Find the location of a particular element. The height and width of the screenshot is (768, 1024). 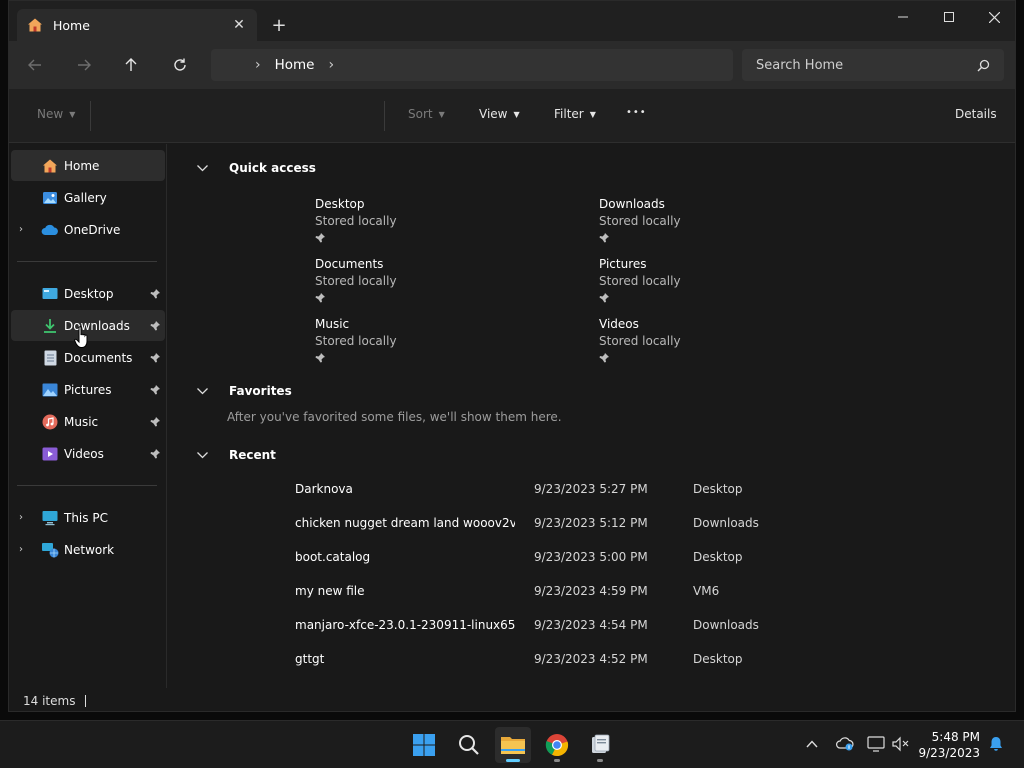

sidebar-item-this-pc: › This PC is located at coordinates (88, 517).